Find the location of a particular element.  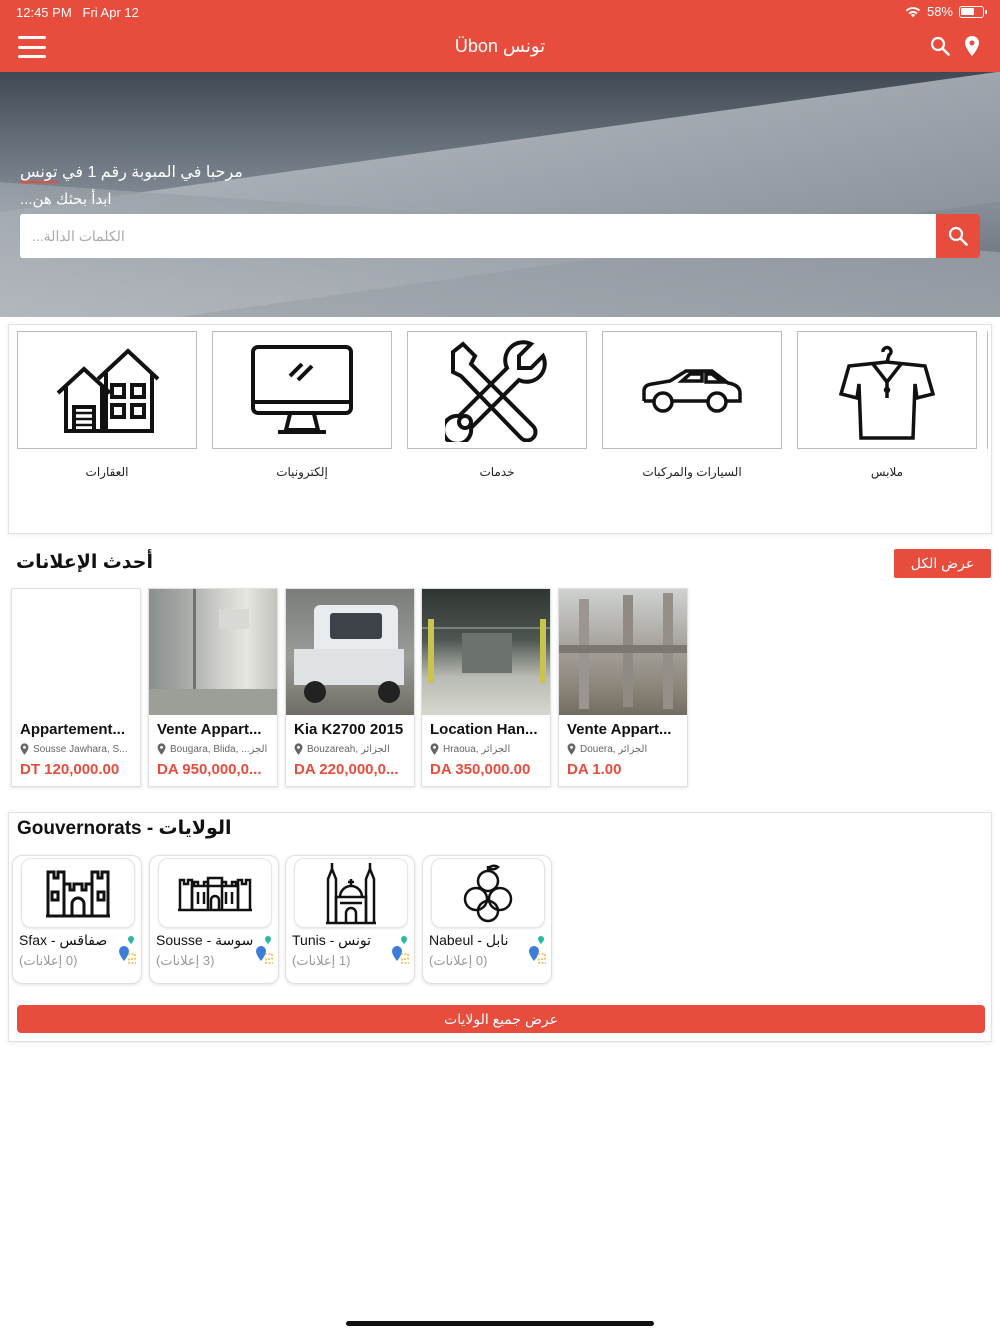

search-bar is located at coordinates (500, 236).